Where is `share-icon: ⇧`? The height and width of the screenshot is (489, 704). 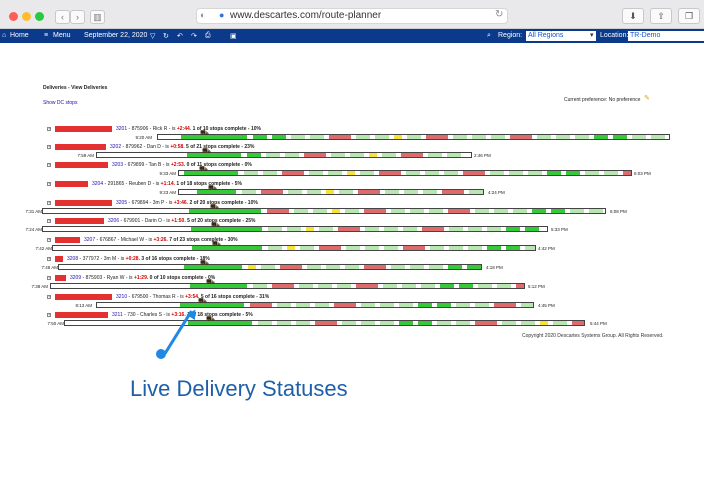
share-icon: ⇧ is located at coordinates (661, 16).